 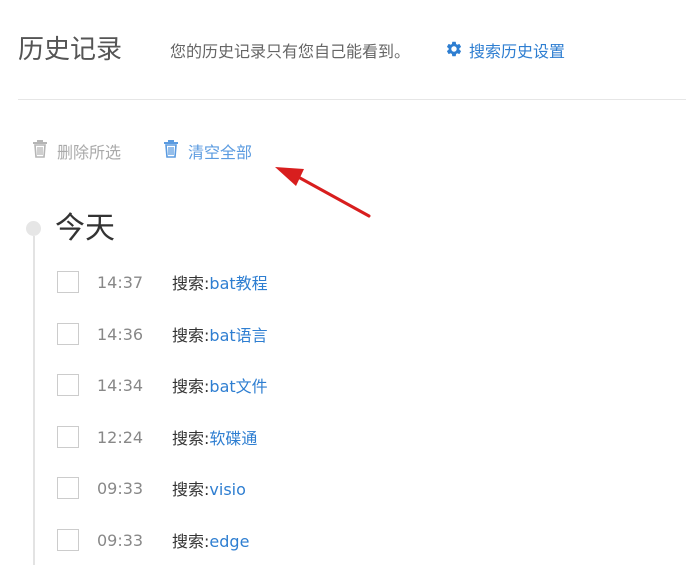 I want to click on search-history-settings-link: 搜索历史设置, so click(x=505, y=52).